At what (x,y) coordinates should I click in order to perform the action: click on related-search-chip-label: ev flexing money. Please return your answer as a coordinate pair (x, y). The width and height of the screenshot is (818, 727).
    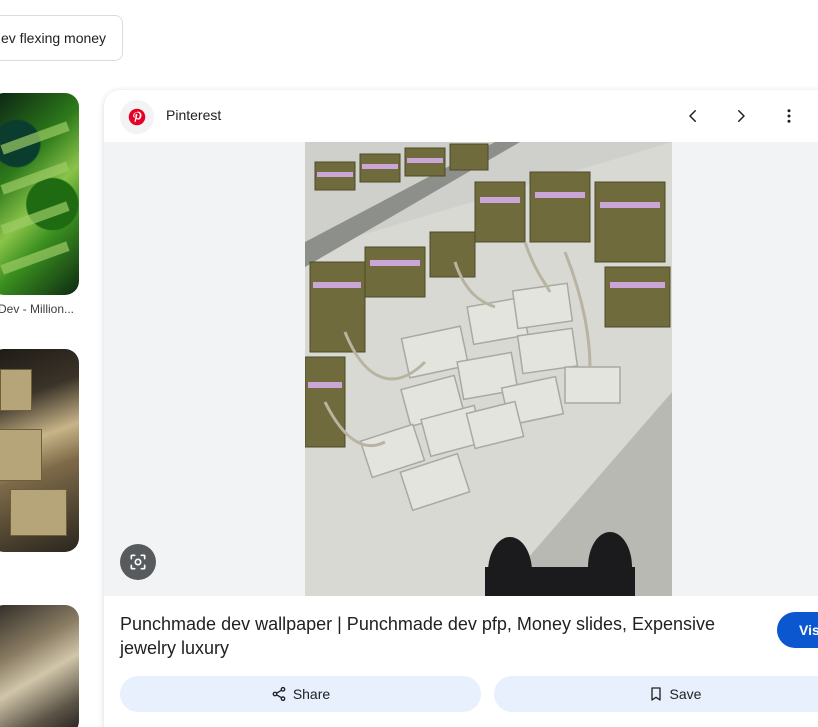
    Looking at the image, I should click on (54, 38).